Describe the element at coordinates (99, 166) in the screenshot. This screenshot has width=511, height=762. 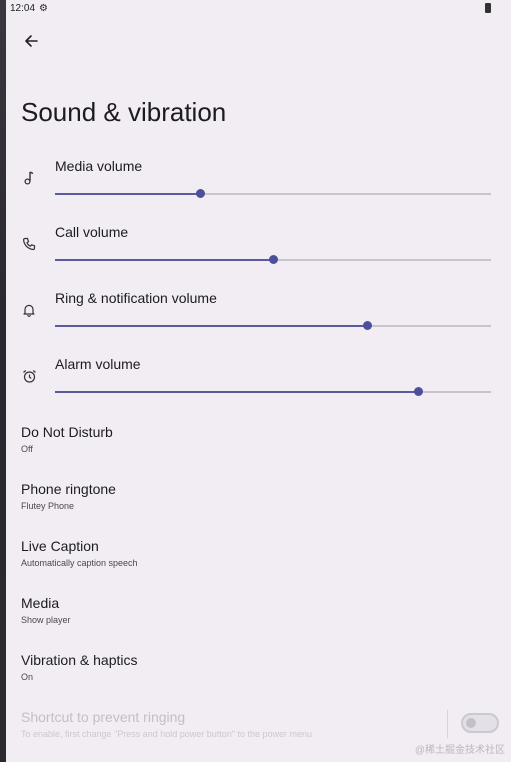
I see `media-volume-label: Media volume` at that location.